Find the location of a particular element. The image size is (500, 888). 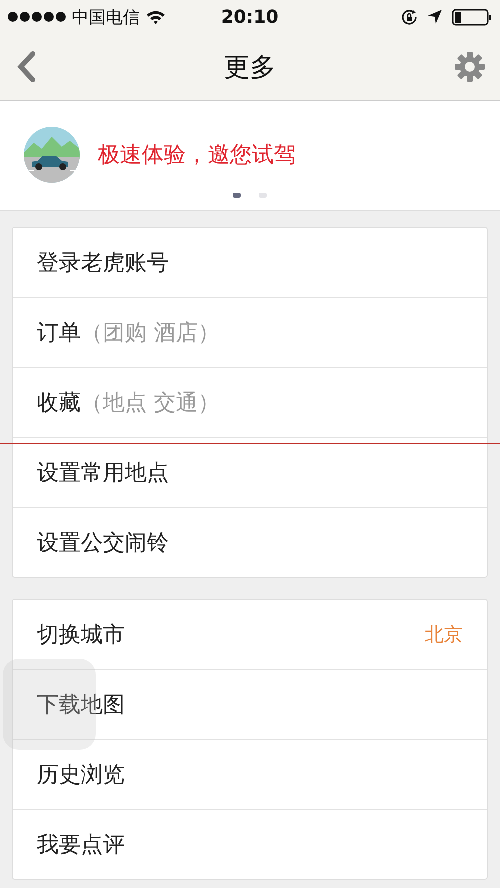

page-indicator is located at coordinates (237, 195).